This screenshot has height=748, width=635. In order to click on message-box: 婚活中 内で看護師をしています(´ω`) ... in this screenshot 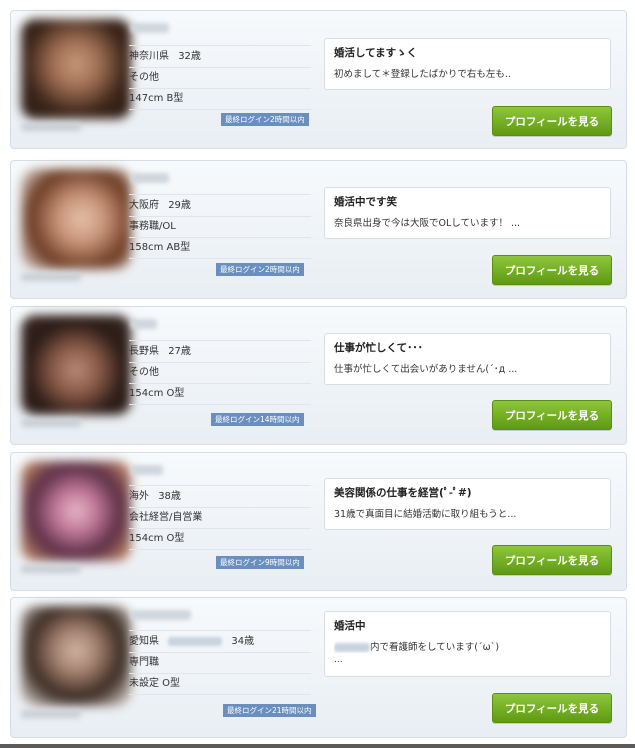, I will do `click(467, 644)`.